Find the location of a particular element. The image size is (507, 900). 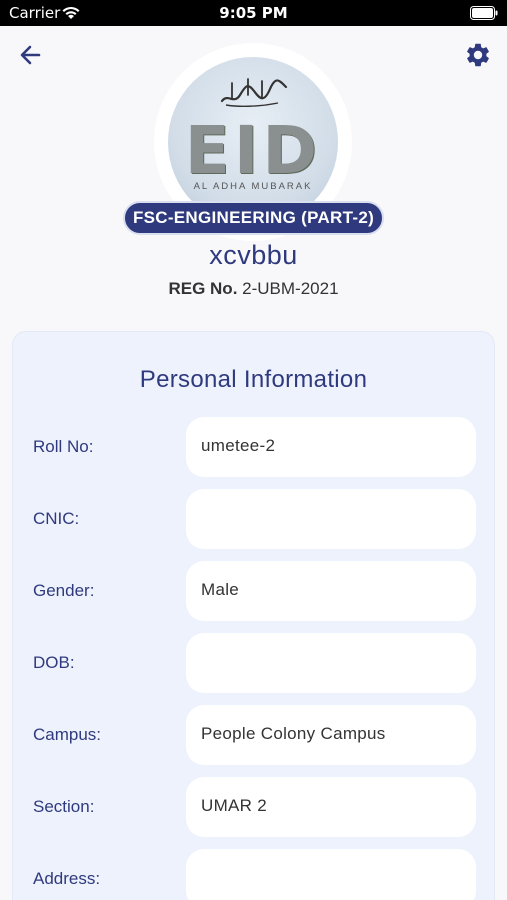

card-title: Personal Information is located at coordinates (253, 379).